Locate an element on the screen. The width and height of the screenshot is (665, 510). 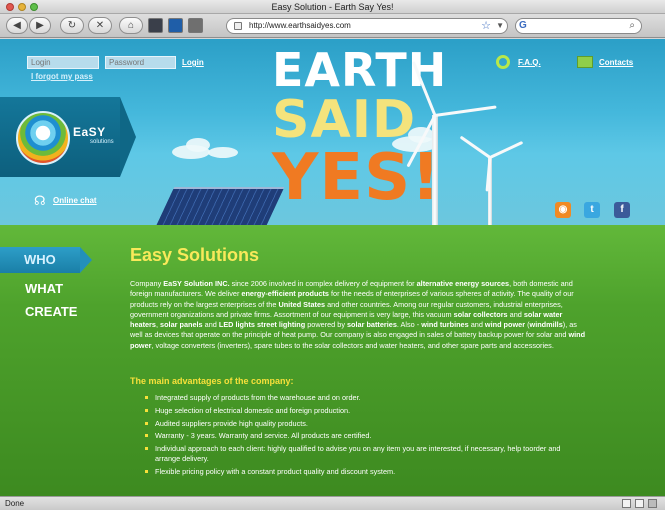
stop-button: ✕ is located at coordinates (100, 25).